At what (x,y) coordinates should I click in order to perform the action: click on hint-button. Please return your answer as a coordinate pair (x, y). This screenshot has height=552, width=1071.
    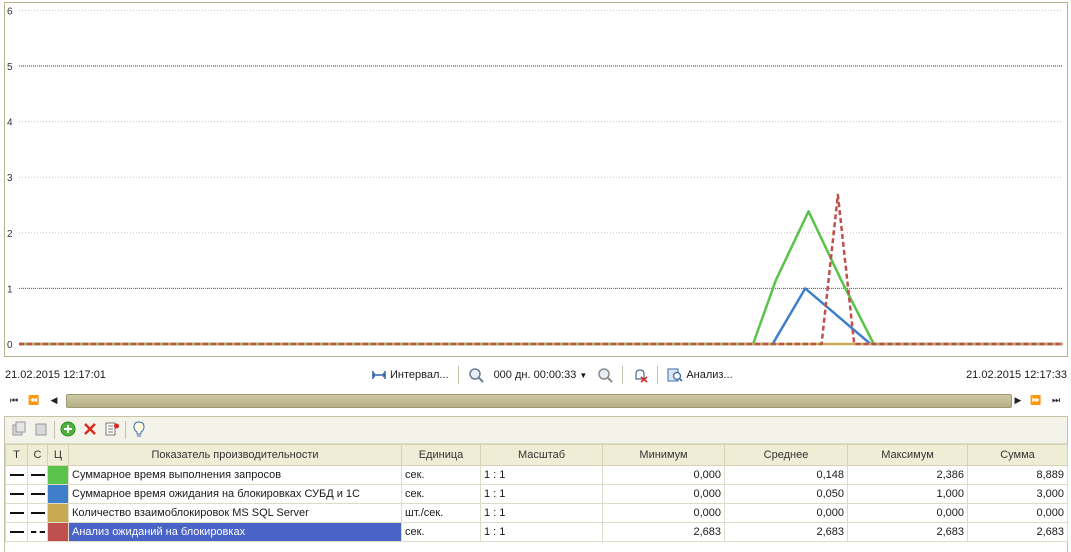
    Looking at the image, I should click on (139, 429).